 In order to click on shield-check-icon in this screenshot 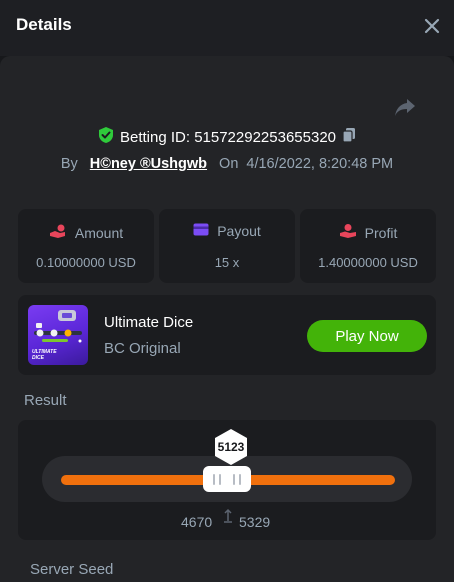, I will do `click(106, 137)`.